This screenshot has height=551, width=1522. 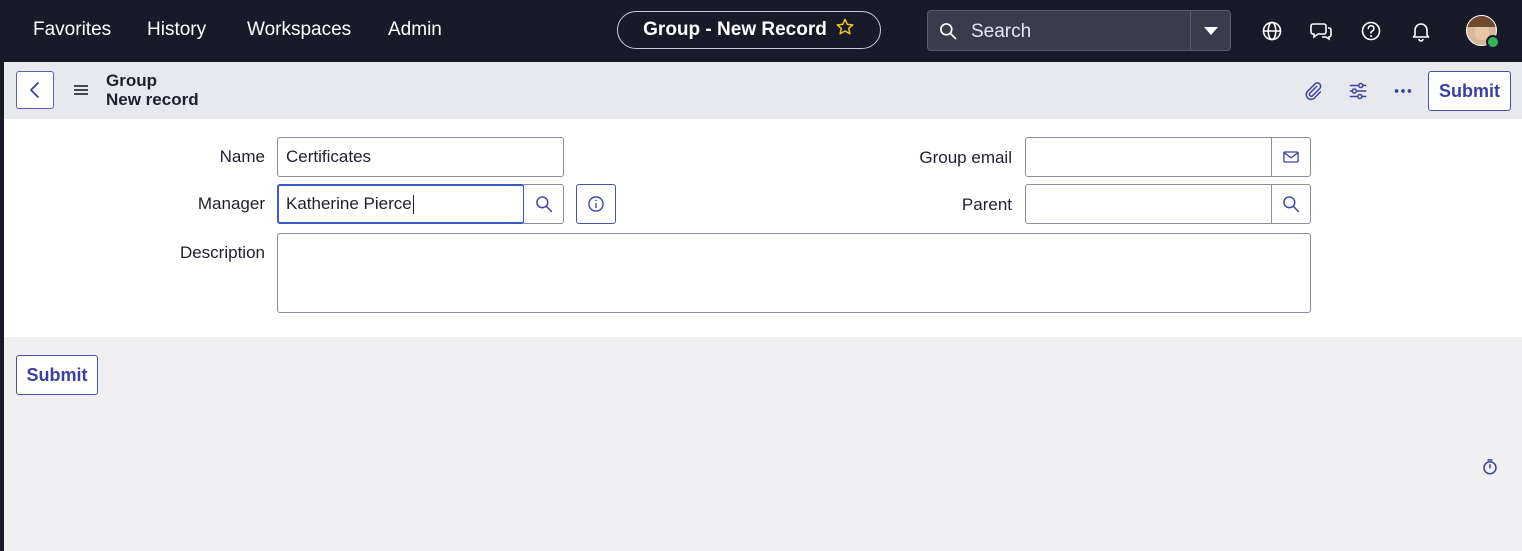 What do you see at coordinates (176, 30) in the screenshot?
I see `nav-history: History` at bounding box center [176, 30].